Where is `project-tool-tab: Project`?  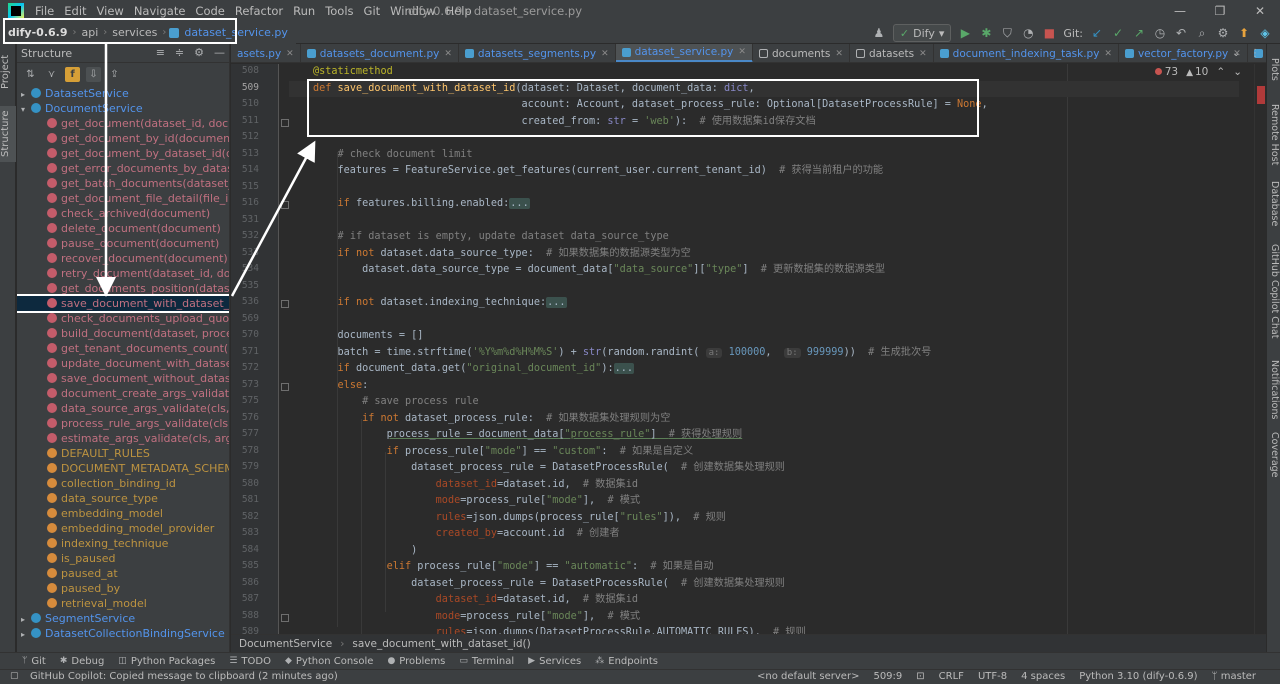 project-tool-tab: Project is located at coordinates (8, 72).